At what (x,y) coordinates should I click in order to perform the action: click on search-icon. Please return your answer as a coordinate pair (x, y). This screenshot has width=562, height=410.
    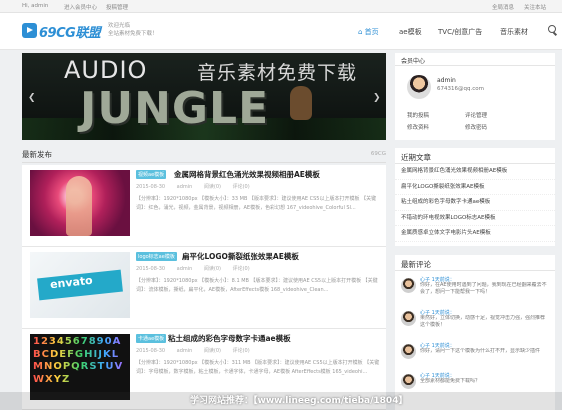
    Looking at the image, I should click on (552, 29).